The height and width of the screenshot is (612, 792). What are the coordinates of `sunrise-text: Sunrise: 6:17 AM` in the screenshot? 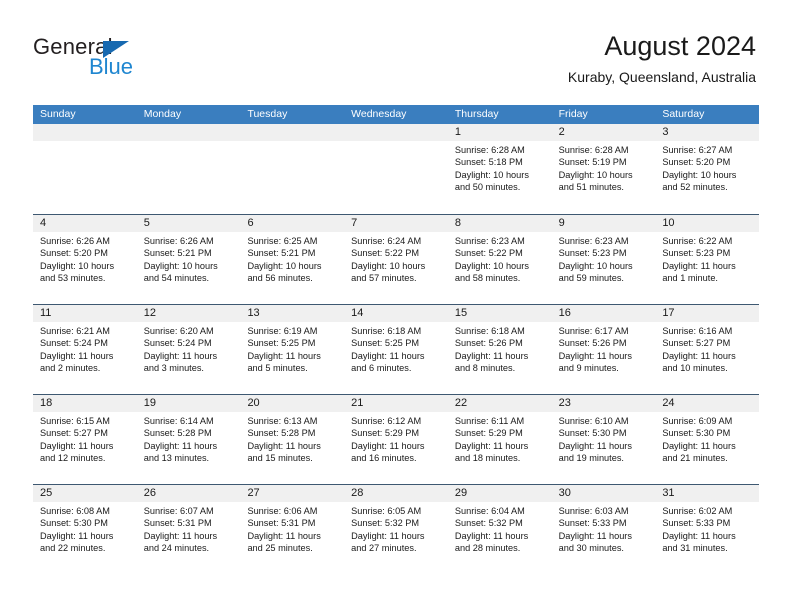 It's located at (593, 331).